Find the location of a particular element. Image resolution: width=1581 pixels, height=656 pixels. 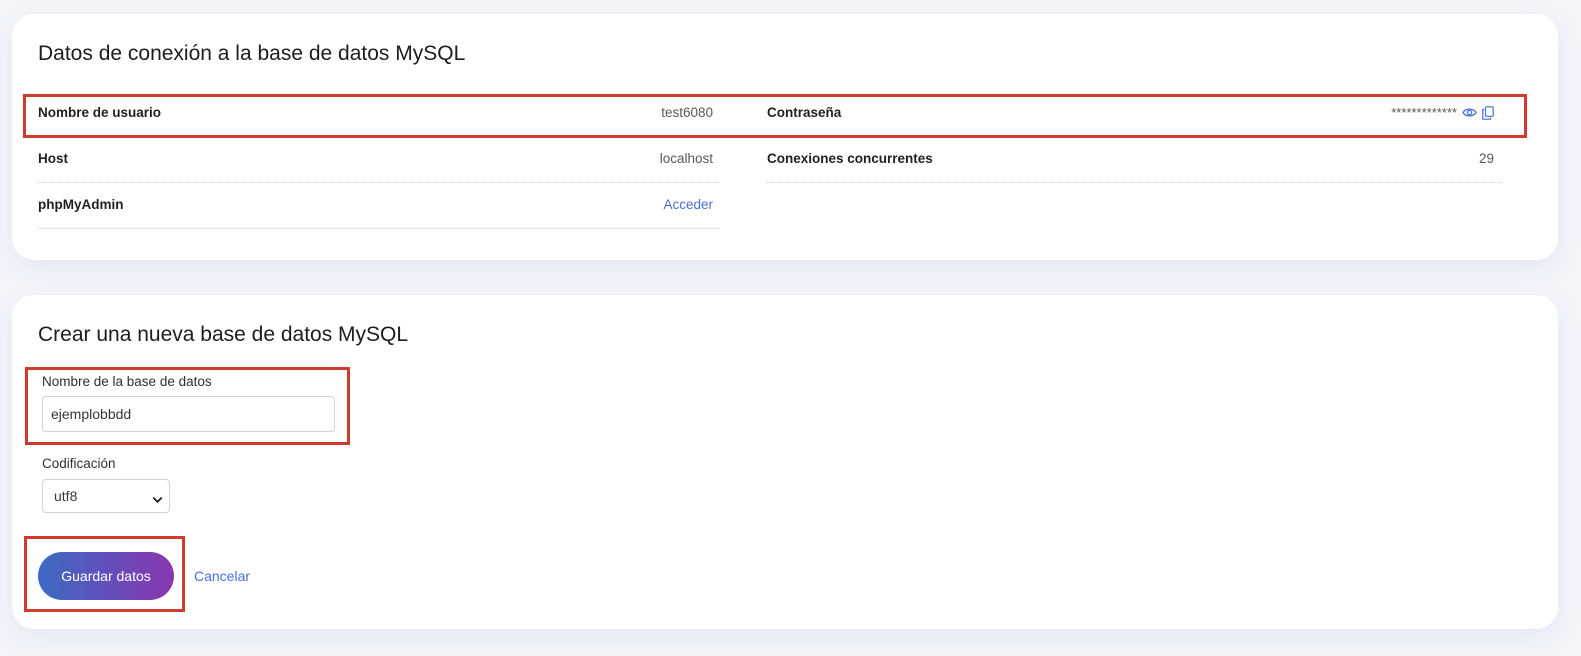

save-button: Guardar datos is located at coordinates (106, 576).